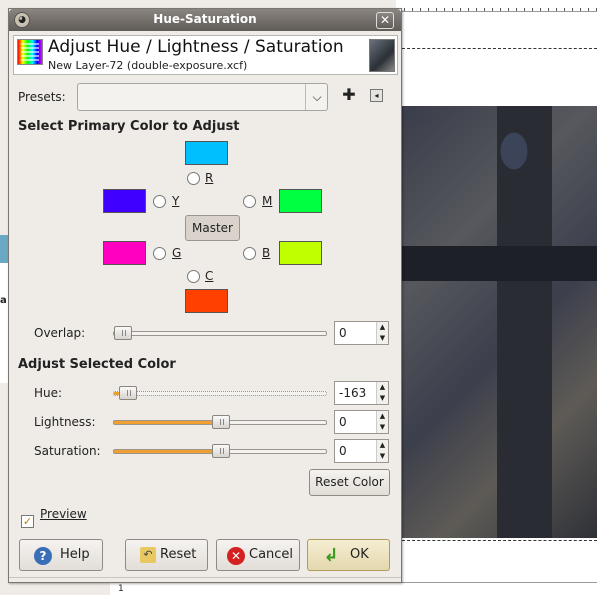 The width and height of the screenshot is (597, 595). Describe the element at coordinates (353, 588) in the screenshot. I see `bottom-ruler: 1` at that location.